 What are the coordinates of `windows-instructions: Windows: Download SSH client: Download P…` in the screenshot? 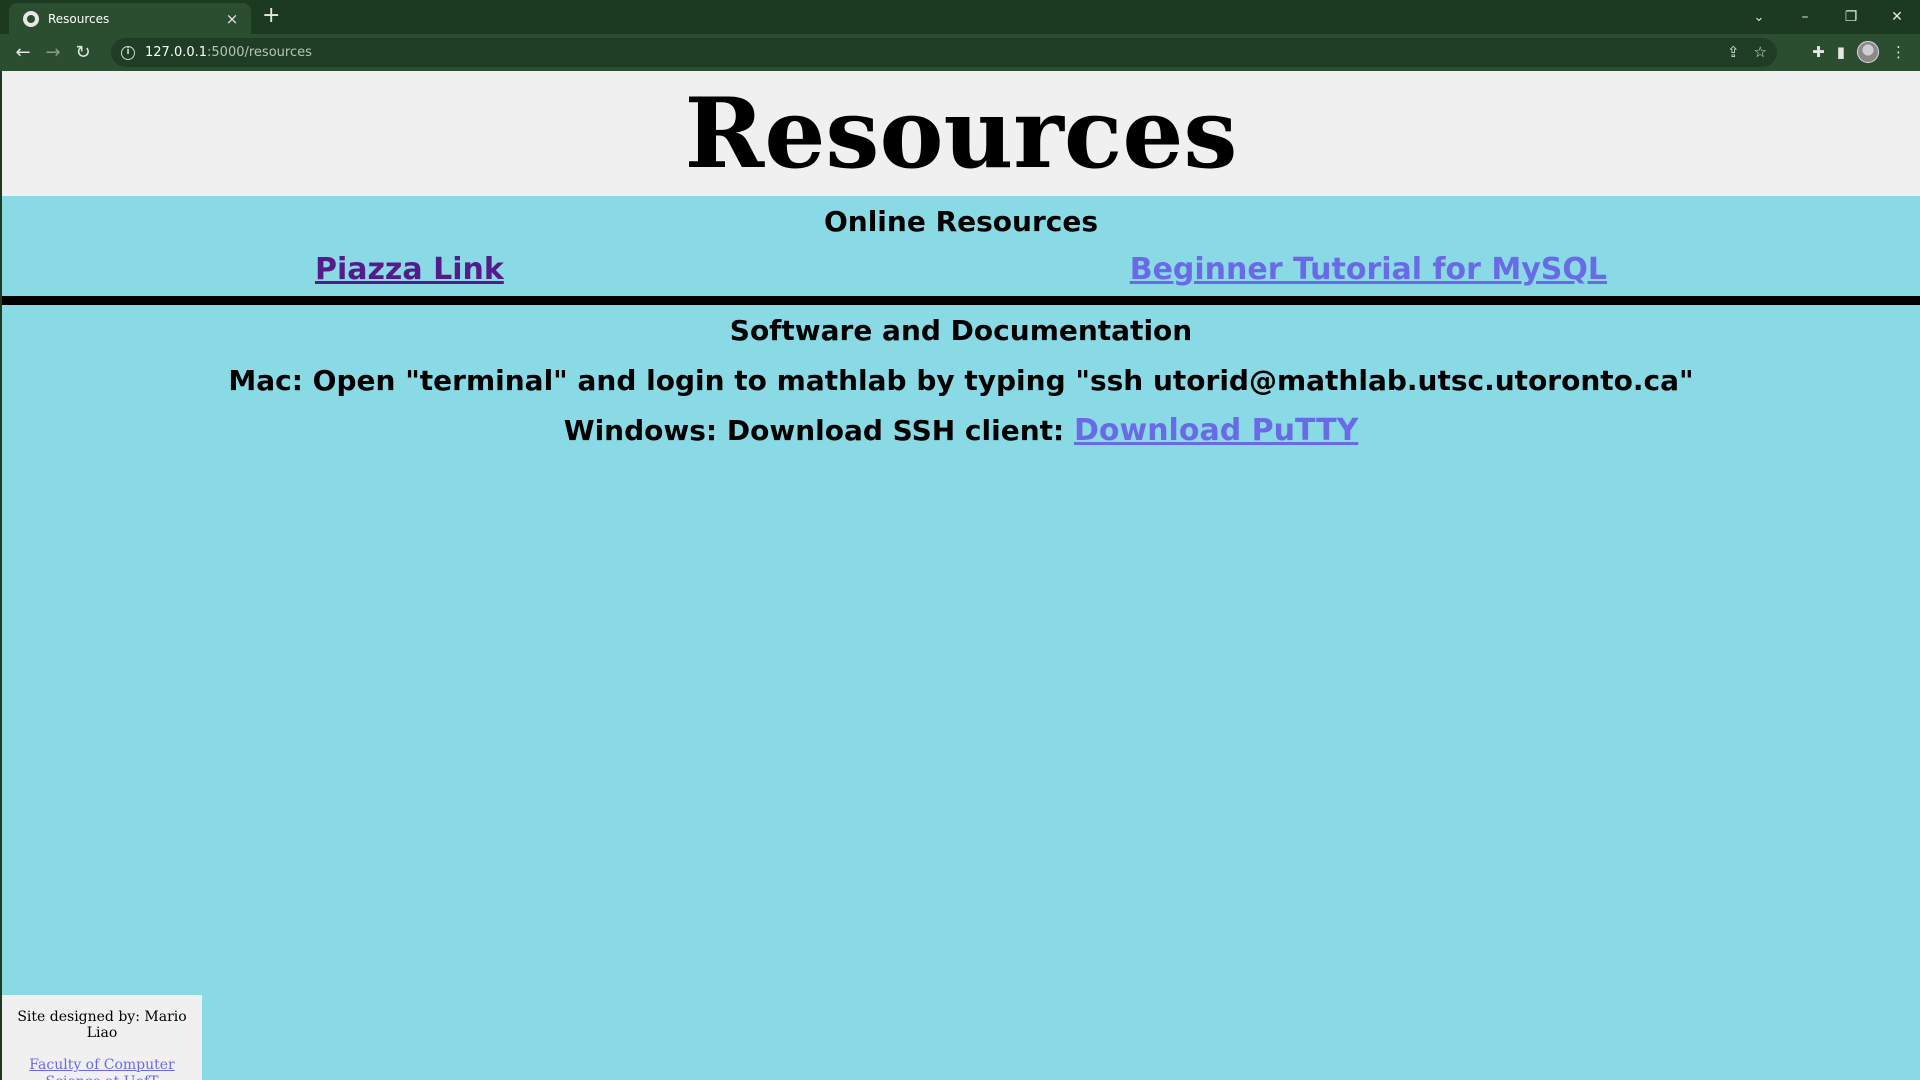 It's located at (961, 431).